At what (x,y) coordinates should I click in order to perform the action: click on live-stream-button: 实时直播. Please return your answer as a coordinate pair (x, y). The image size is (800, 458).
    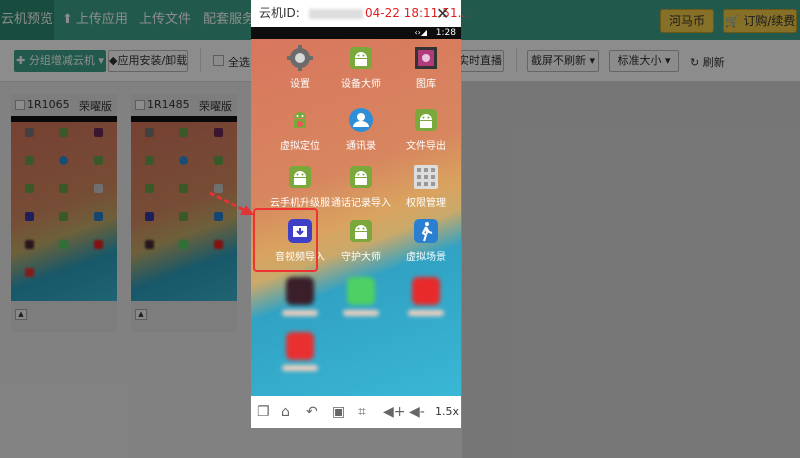
    Looking at the image, I should click on (480, 61).